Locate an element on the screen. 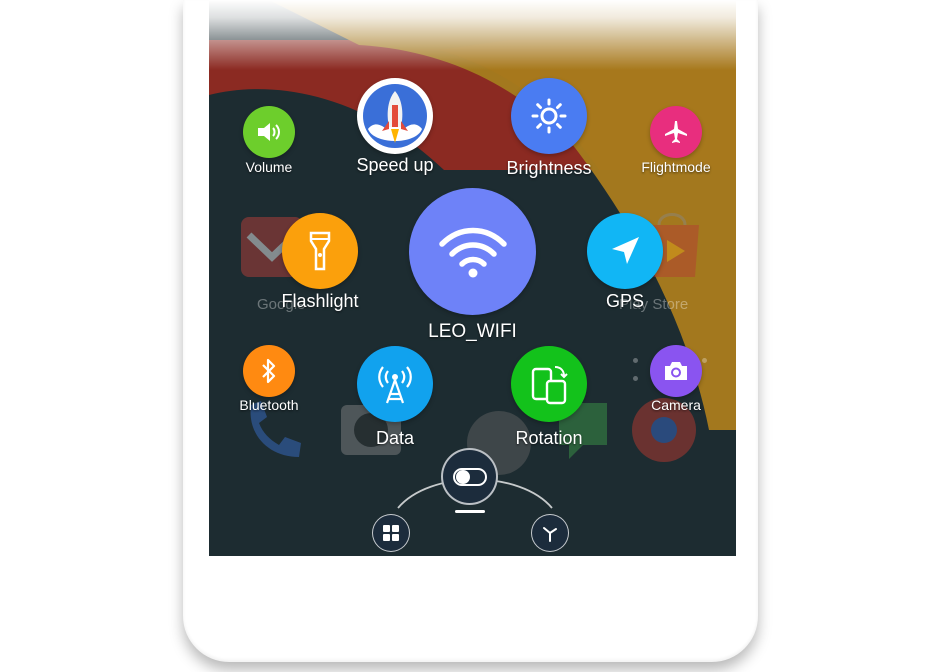  brightness-toggle-circle is located at coordinates (549, 116).